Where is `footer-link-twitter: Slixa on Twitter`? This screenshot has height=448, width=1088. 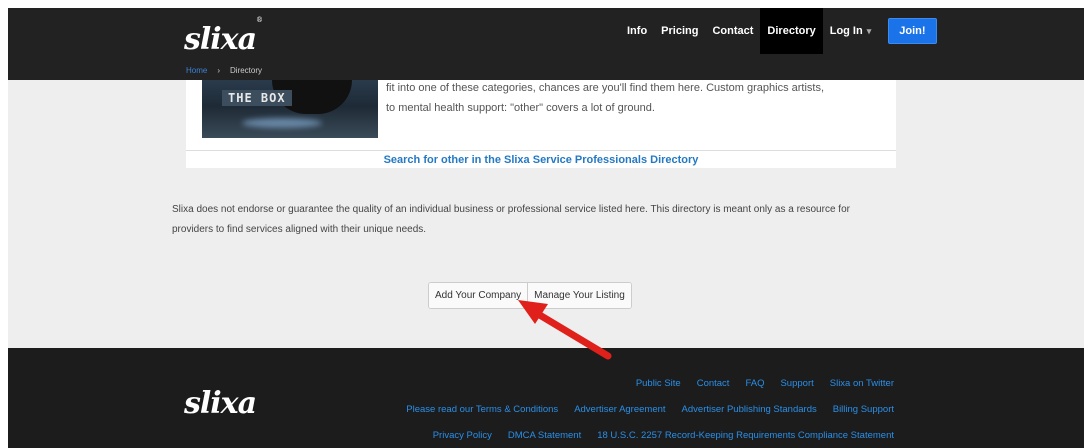 footer-link-twitter: Slixa on Twitter is located at coordinates (862, 383).